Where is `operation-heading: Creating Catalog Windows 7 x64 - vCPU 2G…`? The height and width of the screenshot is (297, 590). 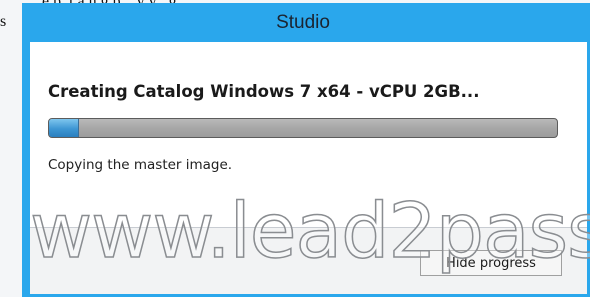 operation-heading: Creating Catalog Windows 7 x64 - vCPU 2G… is located at coordinates (264, 91).